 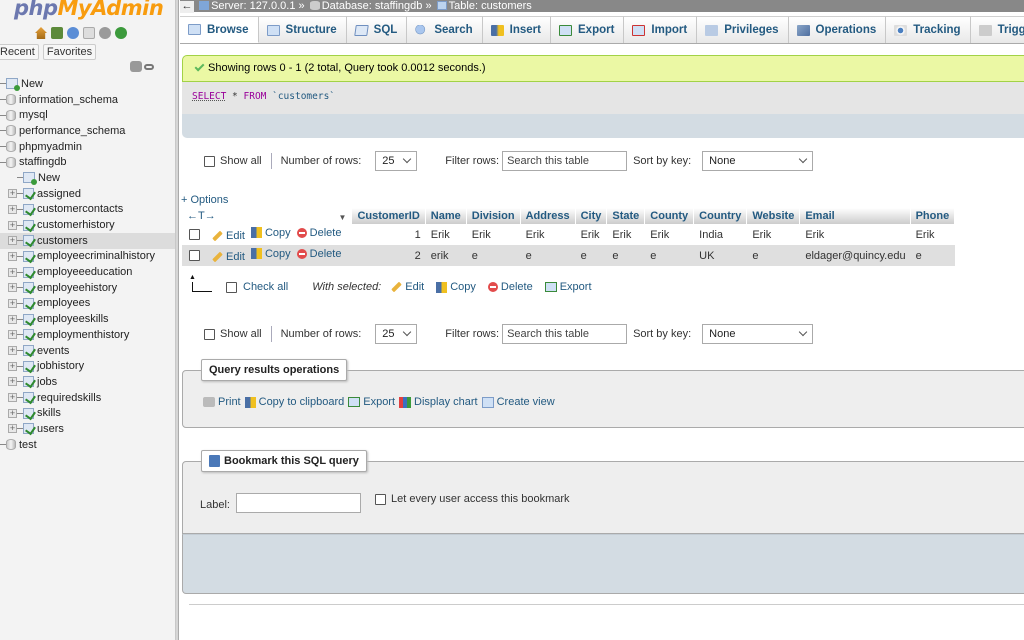 What do you see at coordinates (855, 255) in the screenshot?
I see `cell-email: eldager@quincy.edu` at bounding box center [855, 255].